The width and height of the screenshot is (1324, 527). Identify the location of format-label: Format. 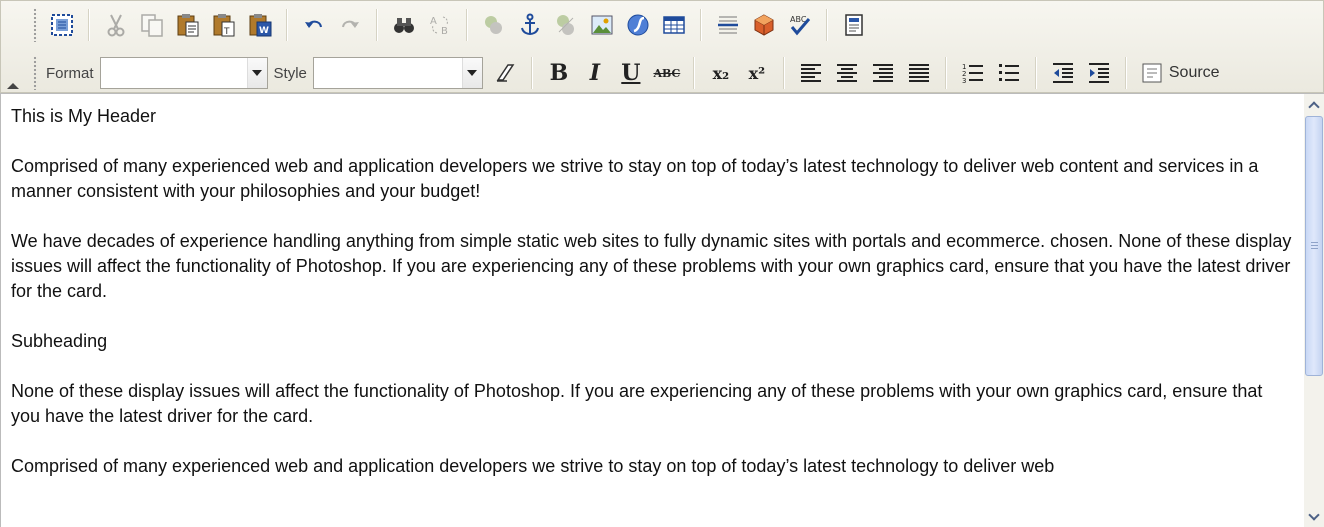
(70, 73).